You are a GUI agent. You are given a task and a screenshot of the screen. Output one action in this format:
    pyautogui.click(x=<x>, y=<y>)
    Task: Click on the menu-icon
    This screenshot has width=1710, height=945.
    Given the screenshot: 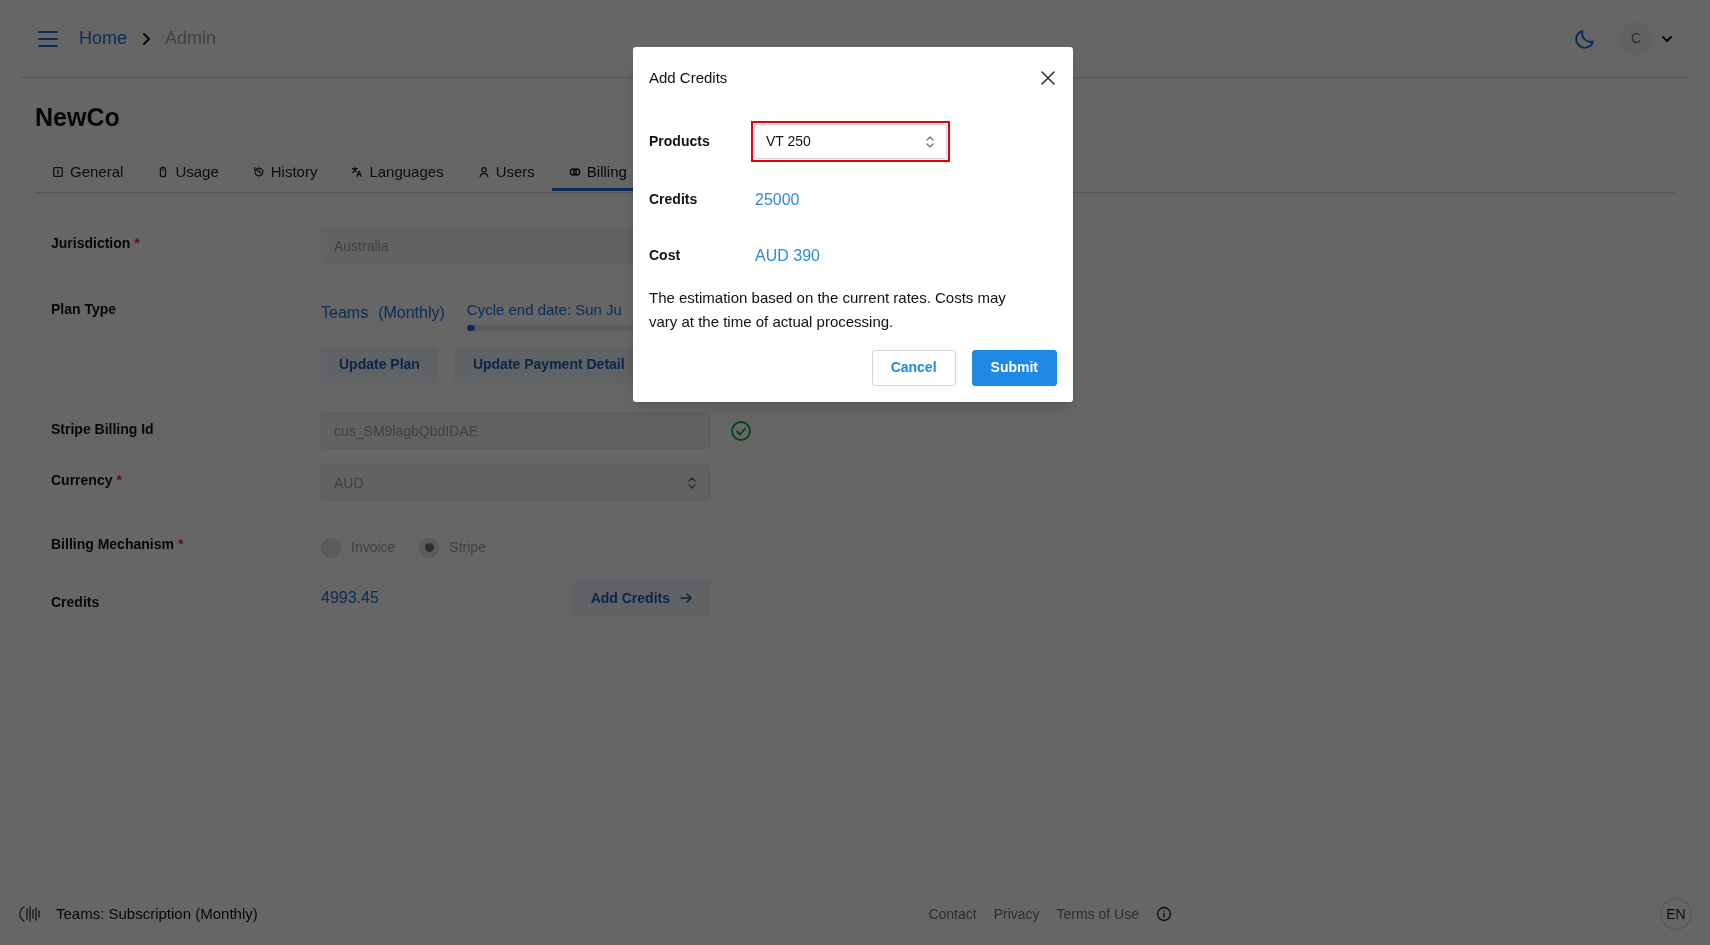 What is the action you would take?
    pyautogui.click(x=48, y=38)
    